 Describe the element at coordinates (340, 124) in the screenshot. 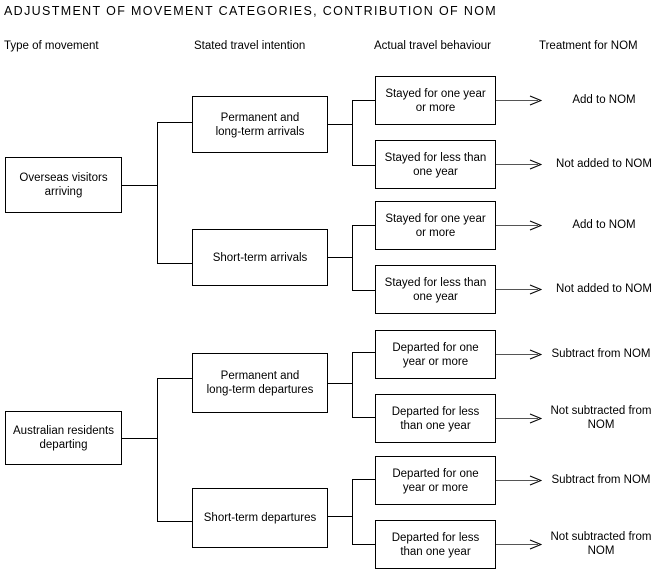

I see `connector-plt-arrivals-stem` at that location.